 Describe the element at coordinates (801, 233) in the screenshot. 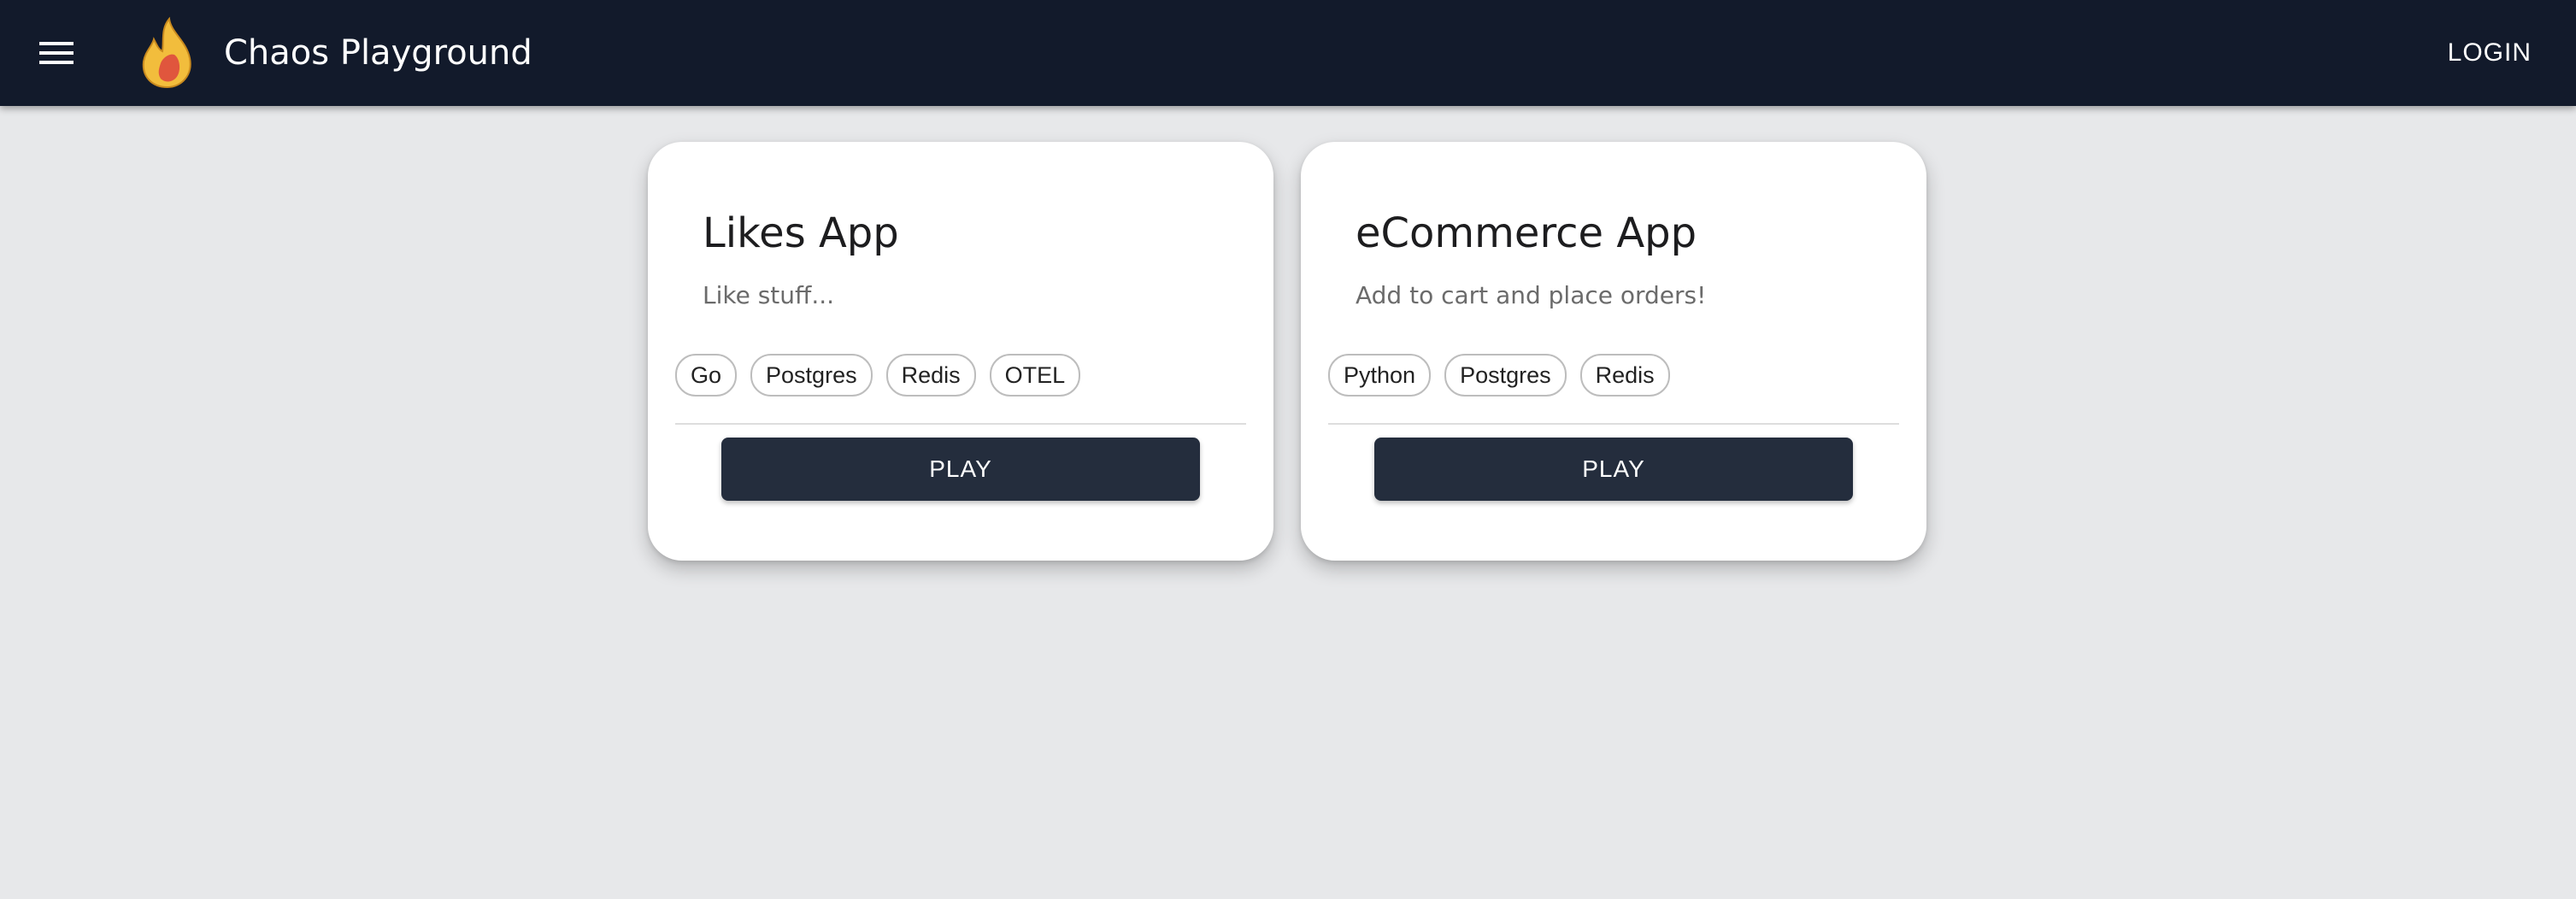

I see `card-title: Likes App` at that location.